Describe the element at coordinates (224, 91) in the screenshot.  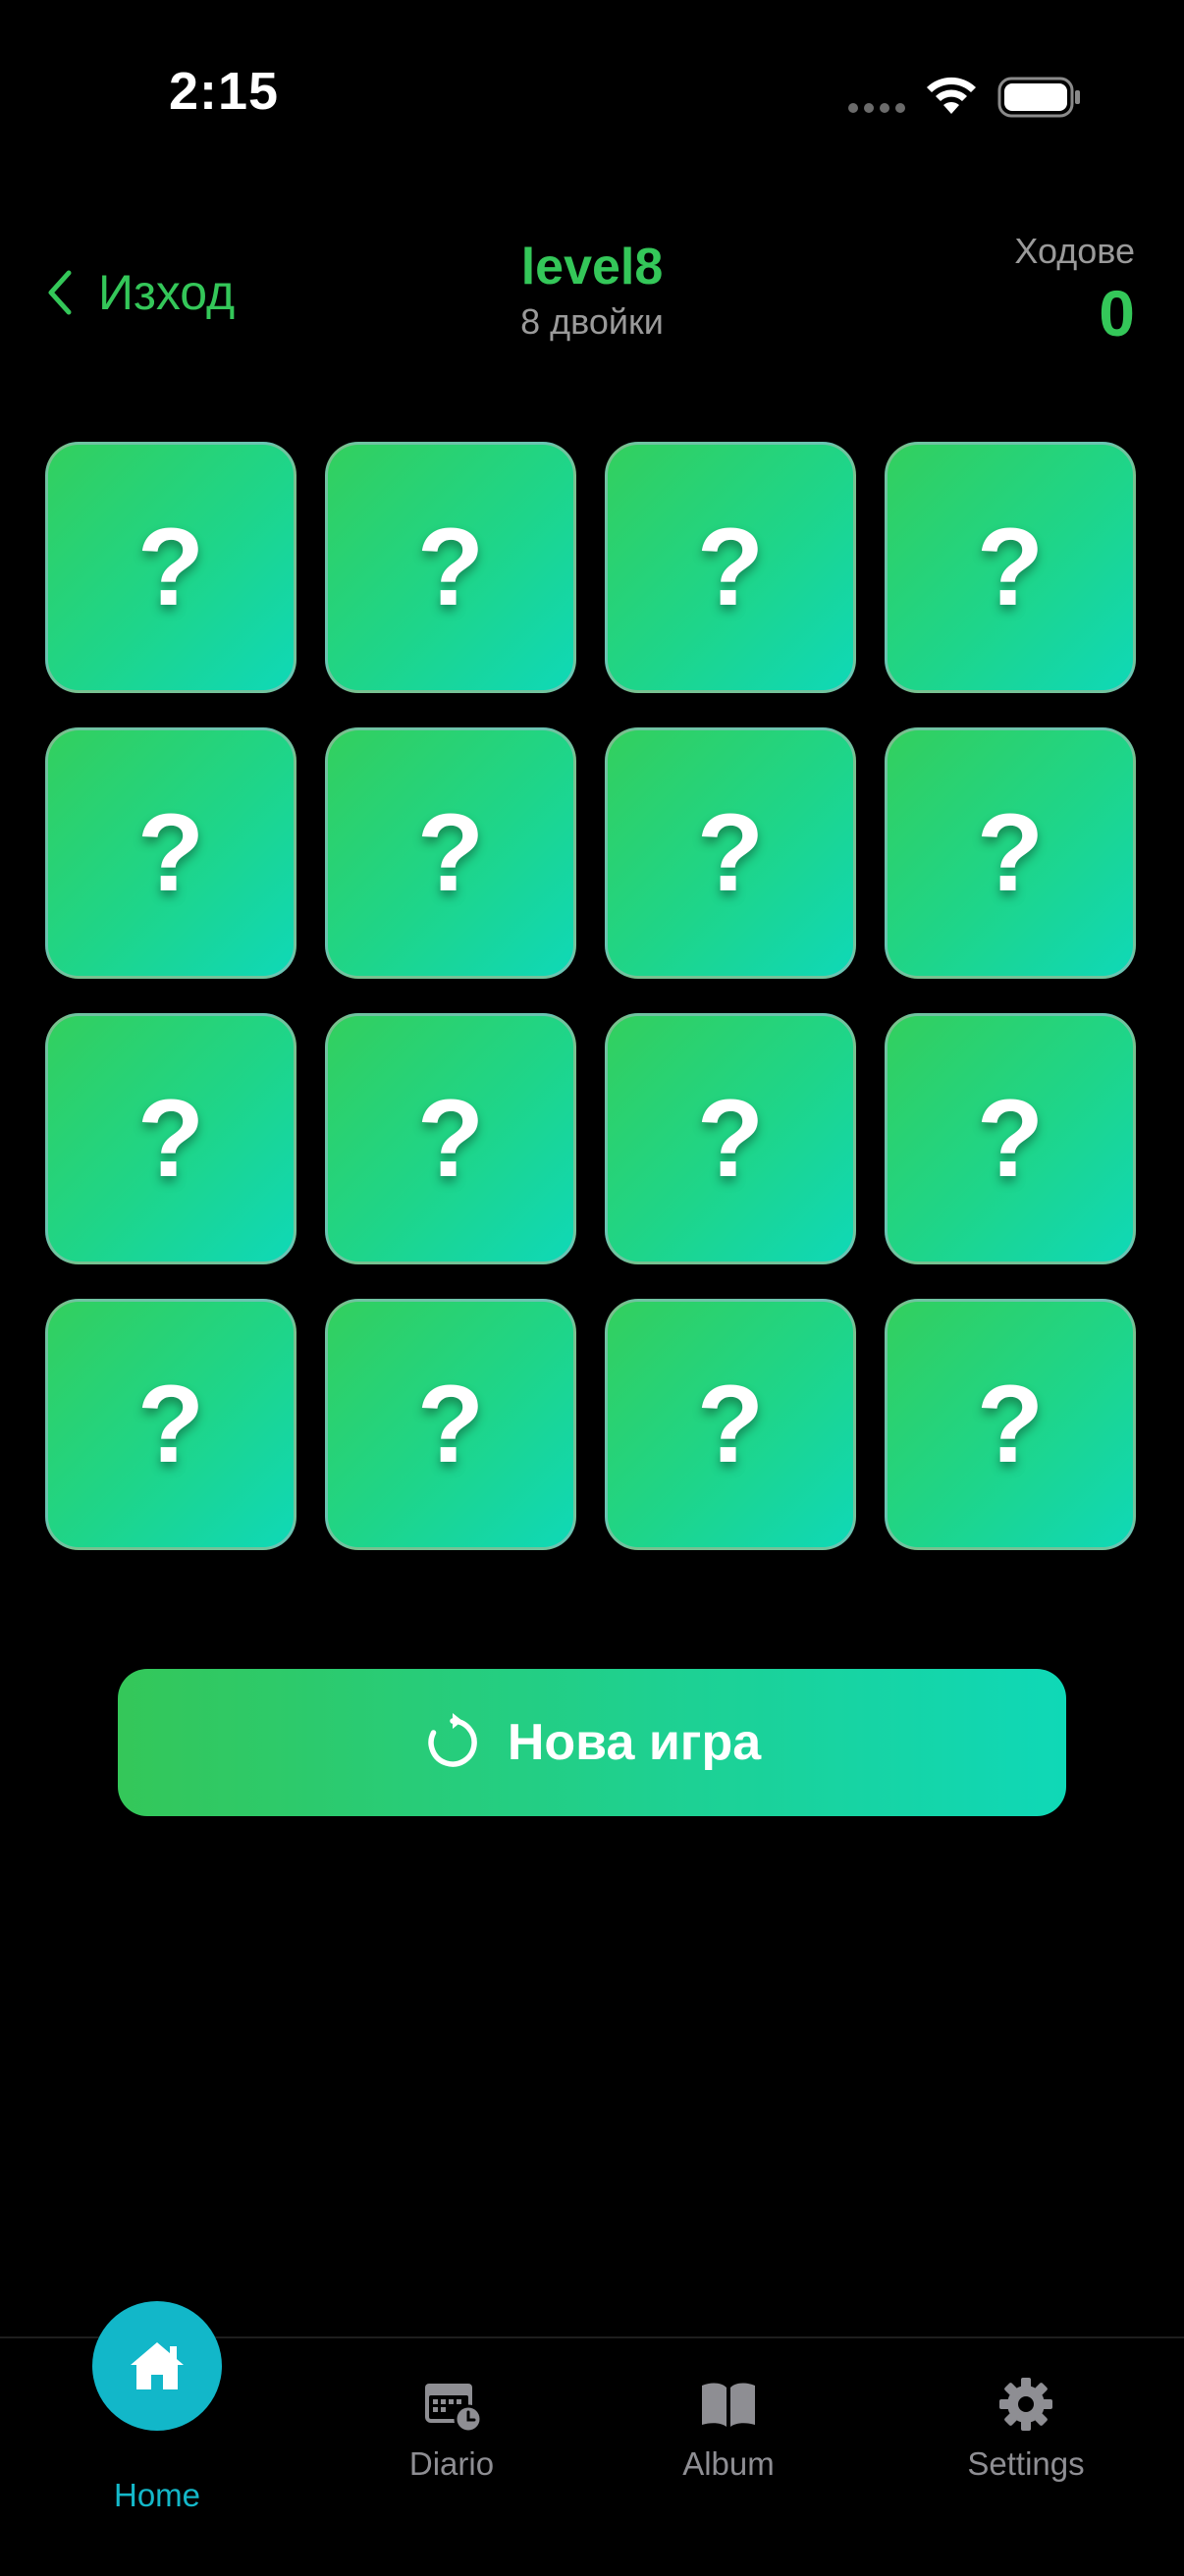
I see `status-time: 2:15` at that location.